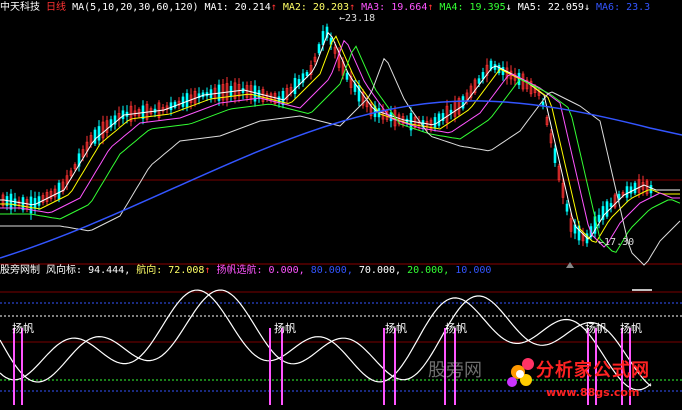 The image size is (682, 410). Describe the element at coordinates (170, 270) in the screenshot. I see `heading-value: 航向: 72.008` at that location.